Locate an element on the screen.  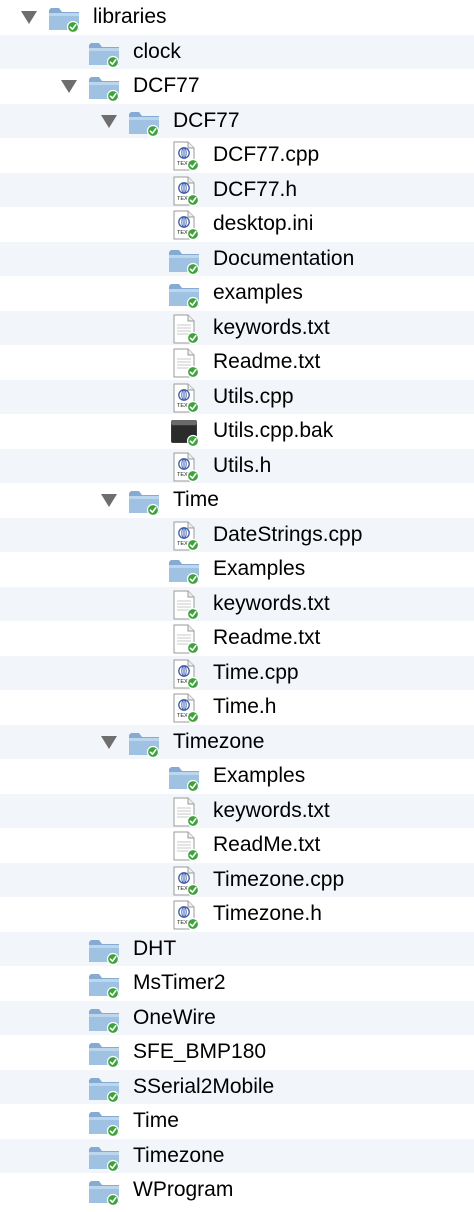
file-row: TEXT Timezone.h is located at coordinates (237, 914).